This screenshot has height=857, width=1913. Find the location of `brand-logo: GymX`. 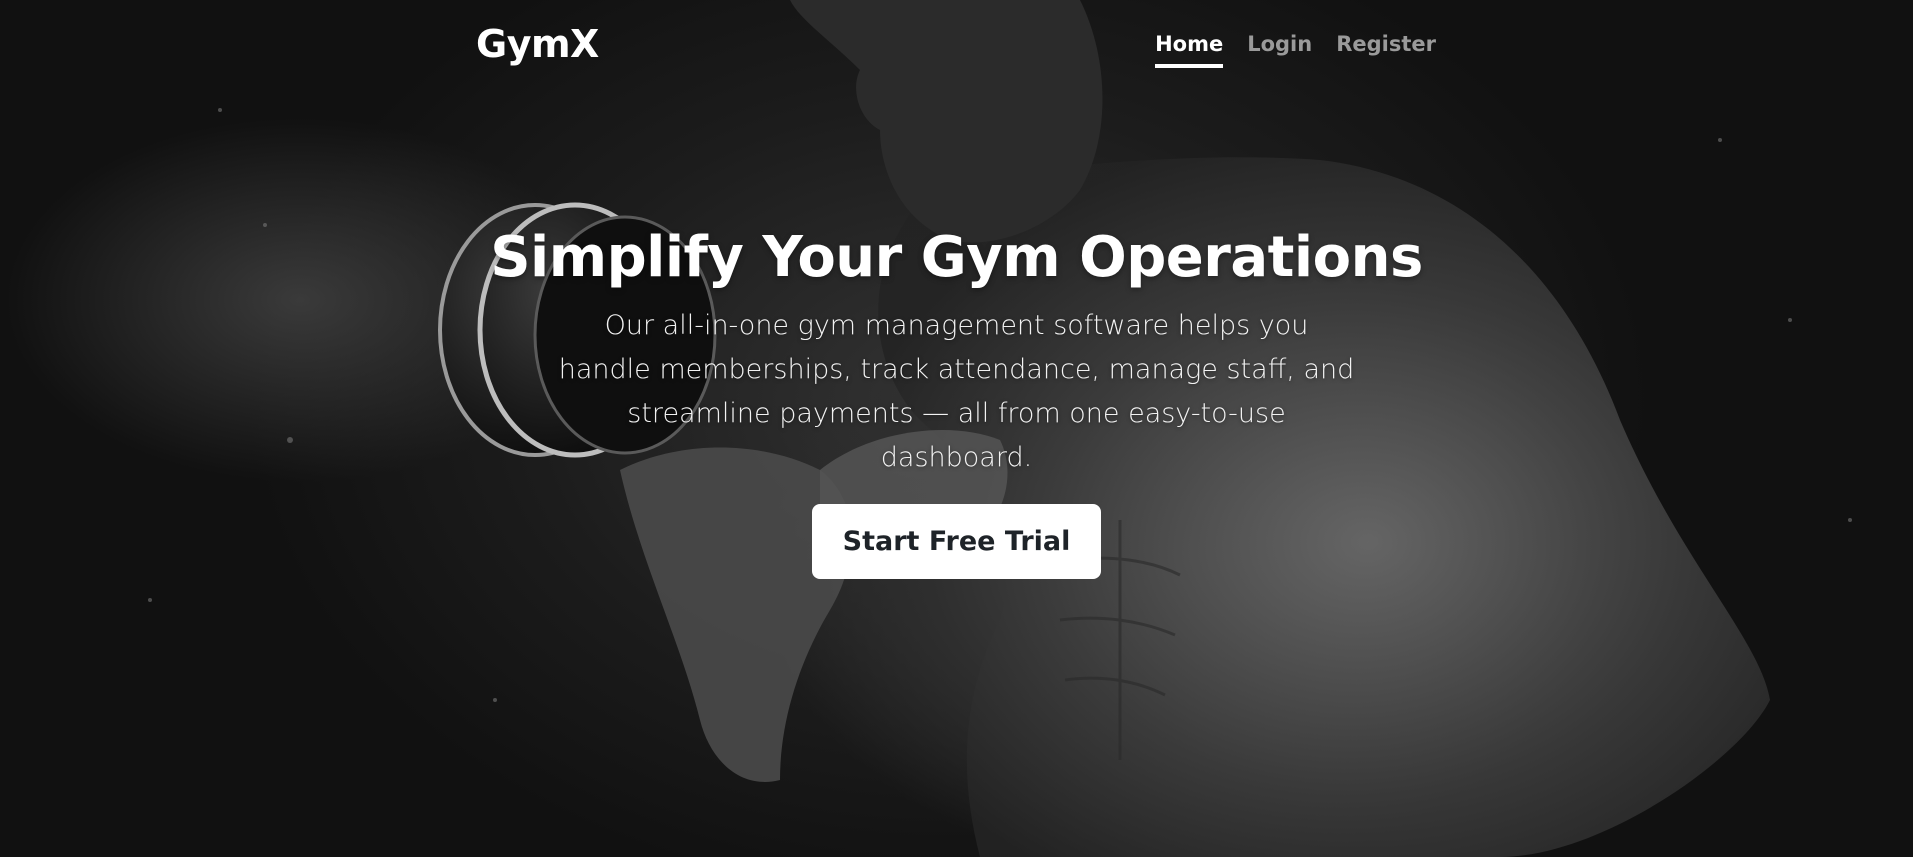

brand-logo: GymX is located at coordinates (537, 44).